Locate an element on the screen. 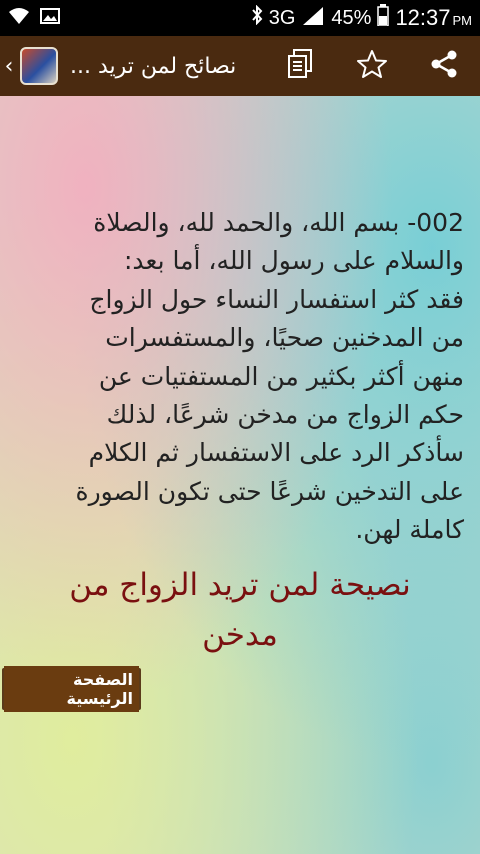 The height and width of the screenshot is (854, 480). article-line: حكم الزواج من مدخن شرعًا، لذلك is located at coordinates (285, 415).